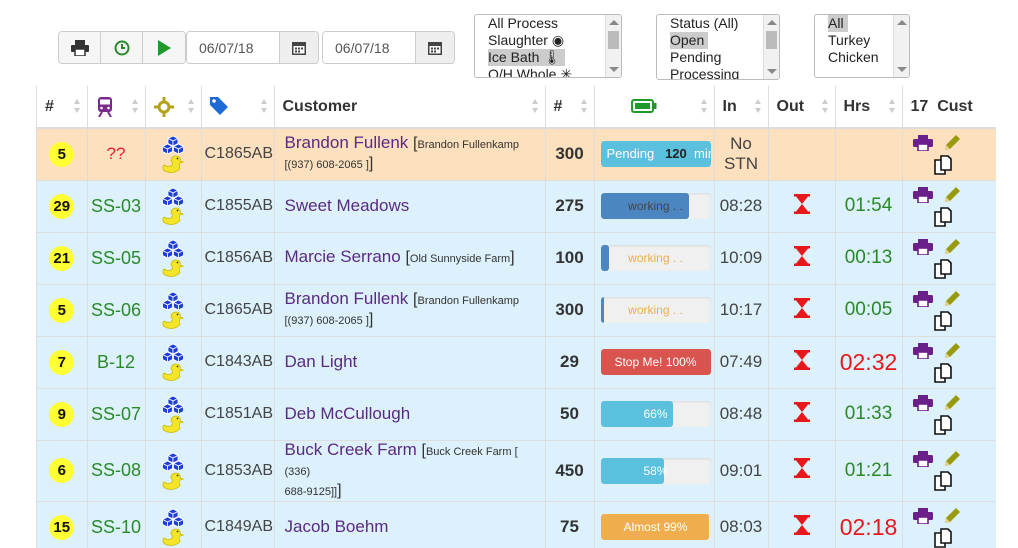  I want to click on crosshair-icon, so click(163, 106).